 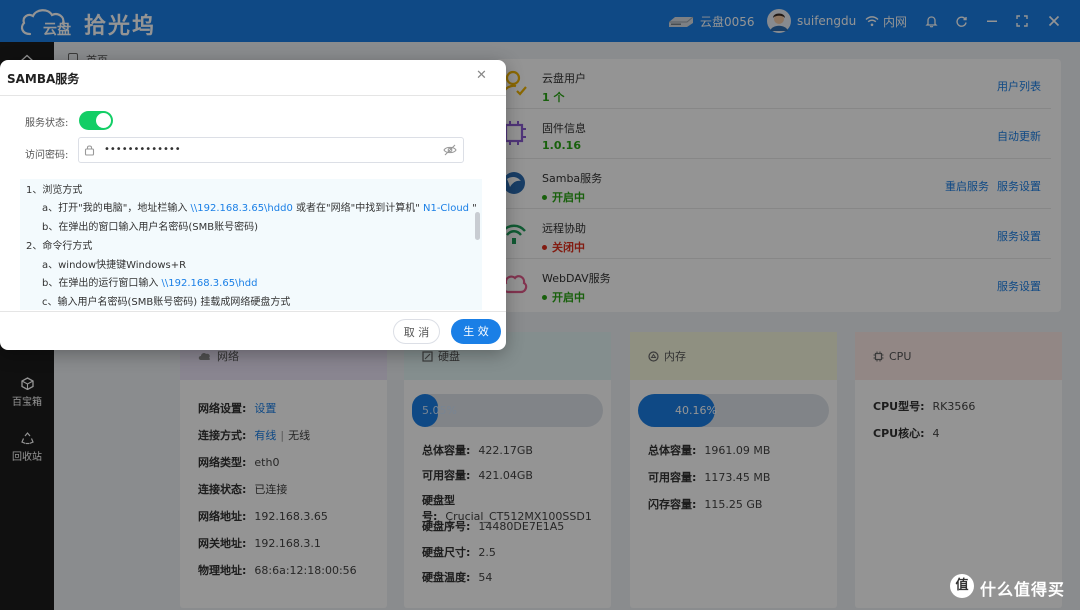 What do you see at coordinates (43, 79) in the screenshot?
I see `dialog-title: SAMBA服务` at bounding box center [43, 79].